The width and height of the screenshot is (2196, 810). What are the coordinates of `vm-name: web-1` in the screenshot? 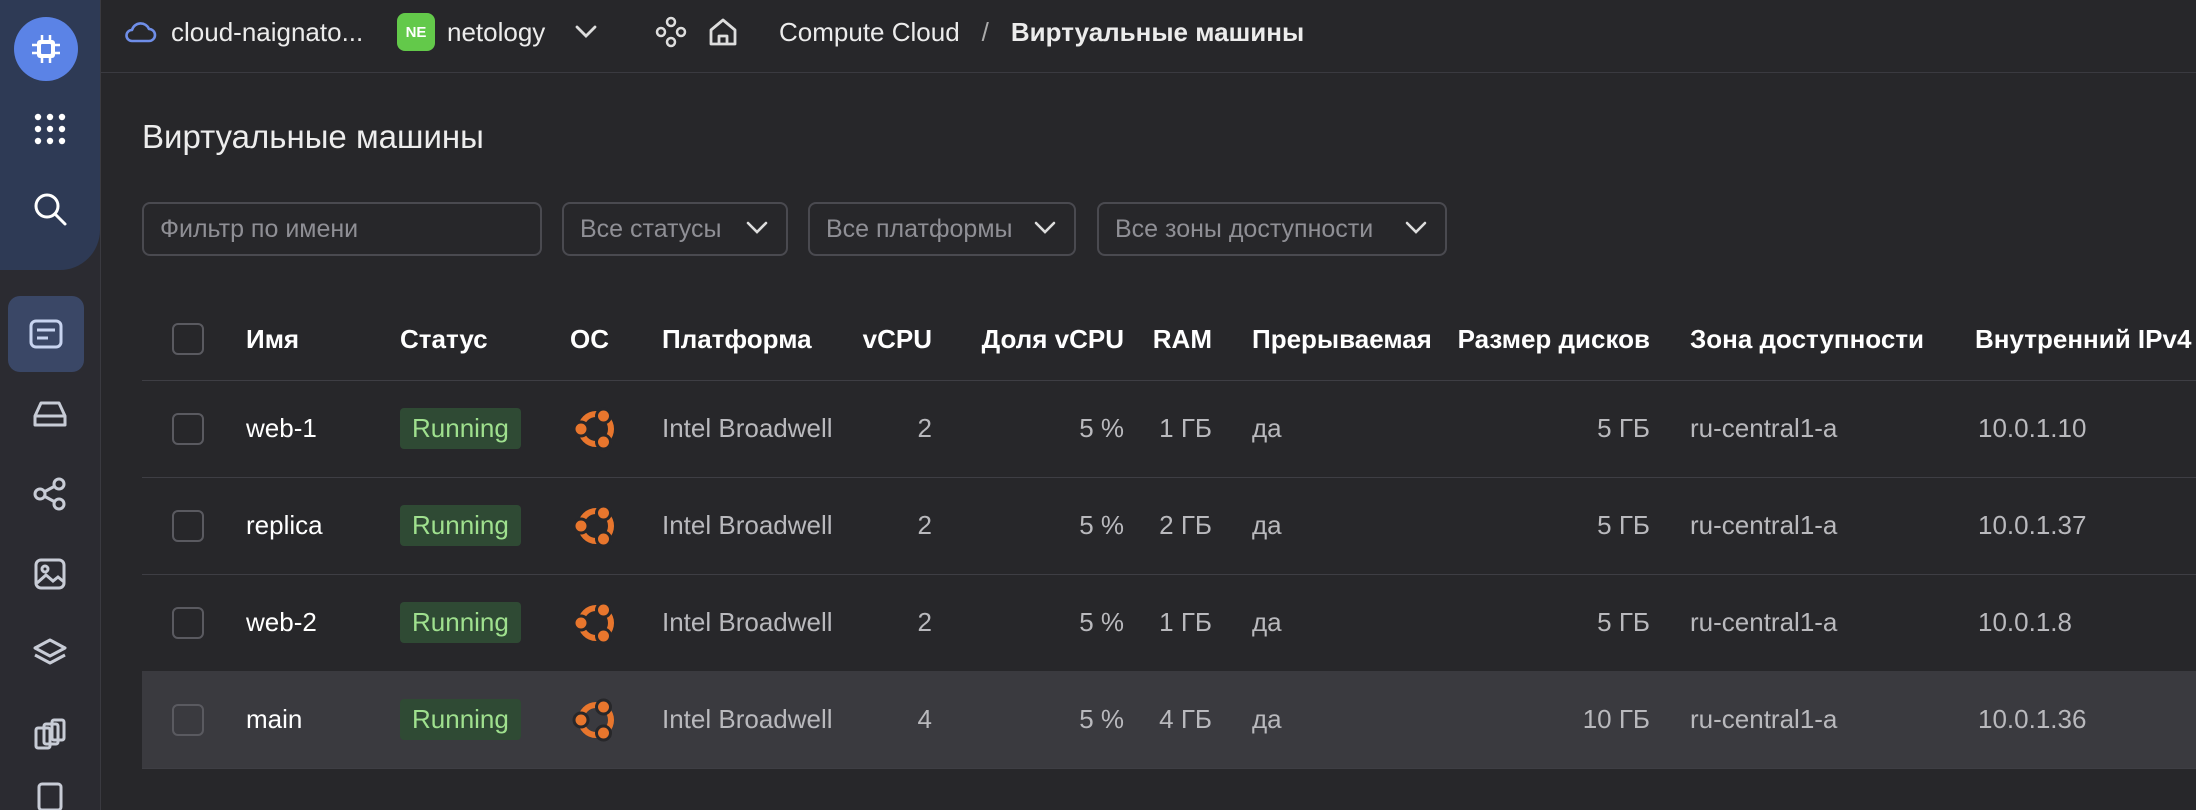 It's located at (281, 428).